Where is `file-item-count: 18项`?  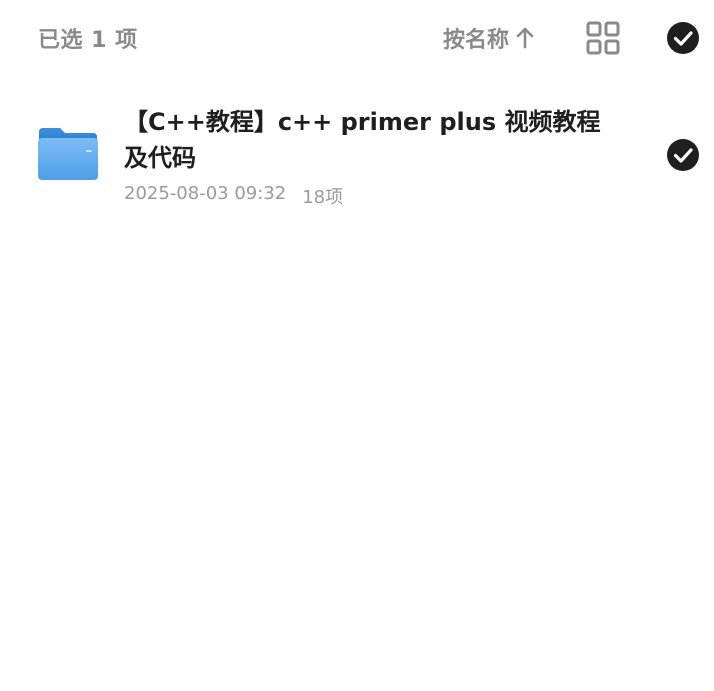 file-item-count: 18项 is located at coordinates (323, 197).